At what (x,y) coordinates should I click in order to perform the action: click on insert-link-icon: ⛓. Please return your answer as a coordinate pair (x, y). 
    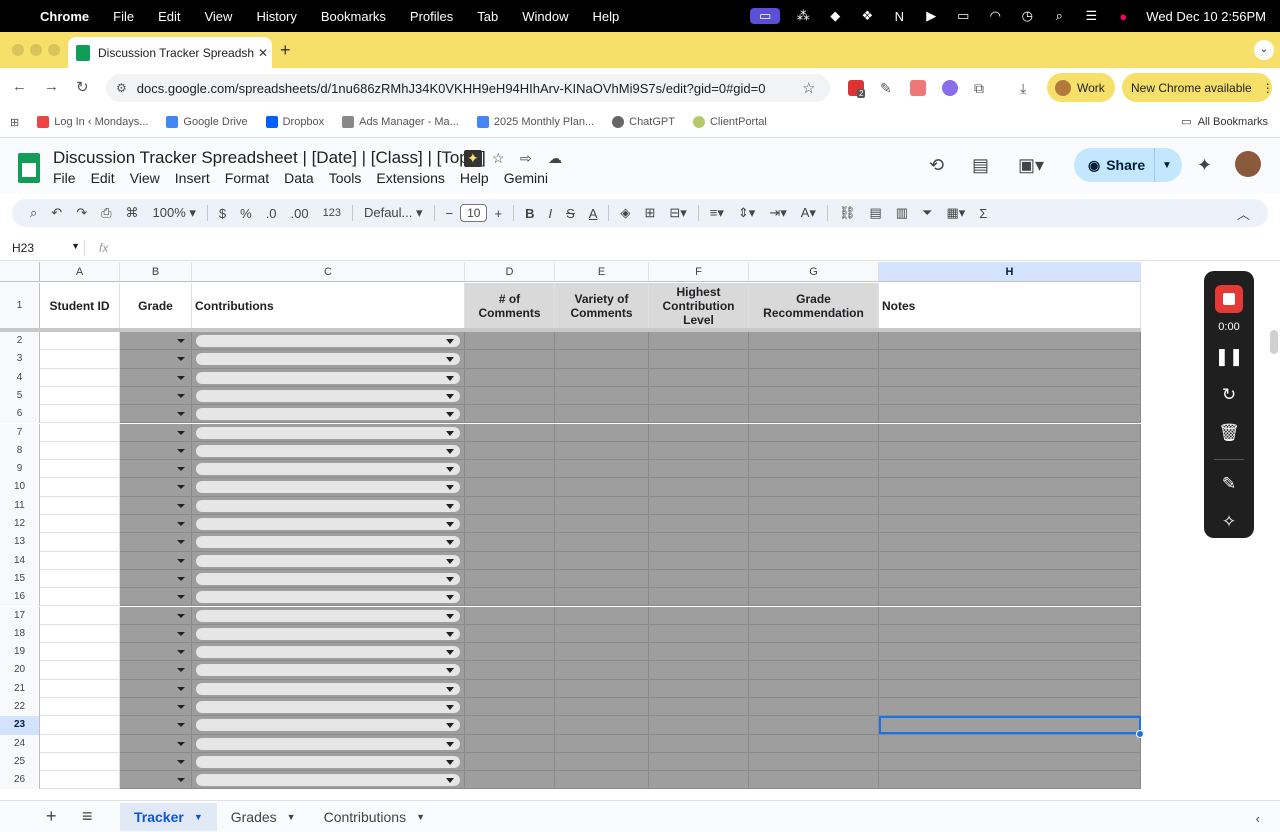
    Looking at the image, I should click on (847, 213).